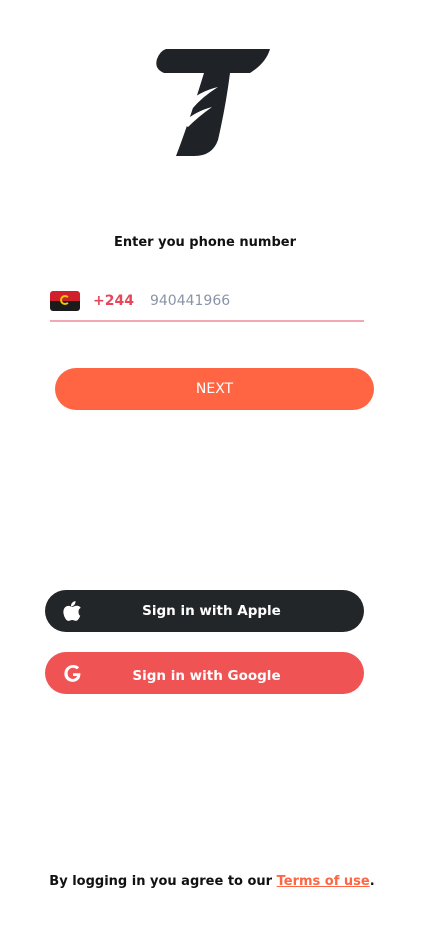 The width and height of the screenshot is (428, 926). I want to click on apple-button-label: Sign in with Apple, so click(211, 611).